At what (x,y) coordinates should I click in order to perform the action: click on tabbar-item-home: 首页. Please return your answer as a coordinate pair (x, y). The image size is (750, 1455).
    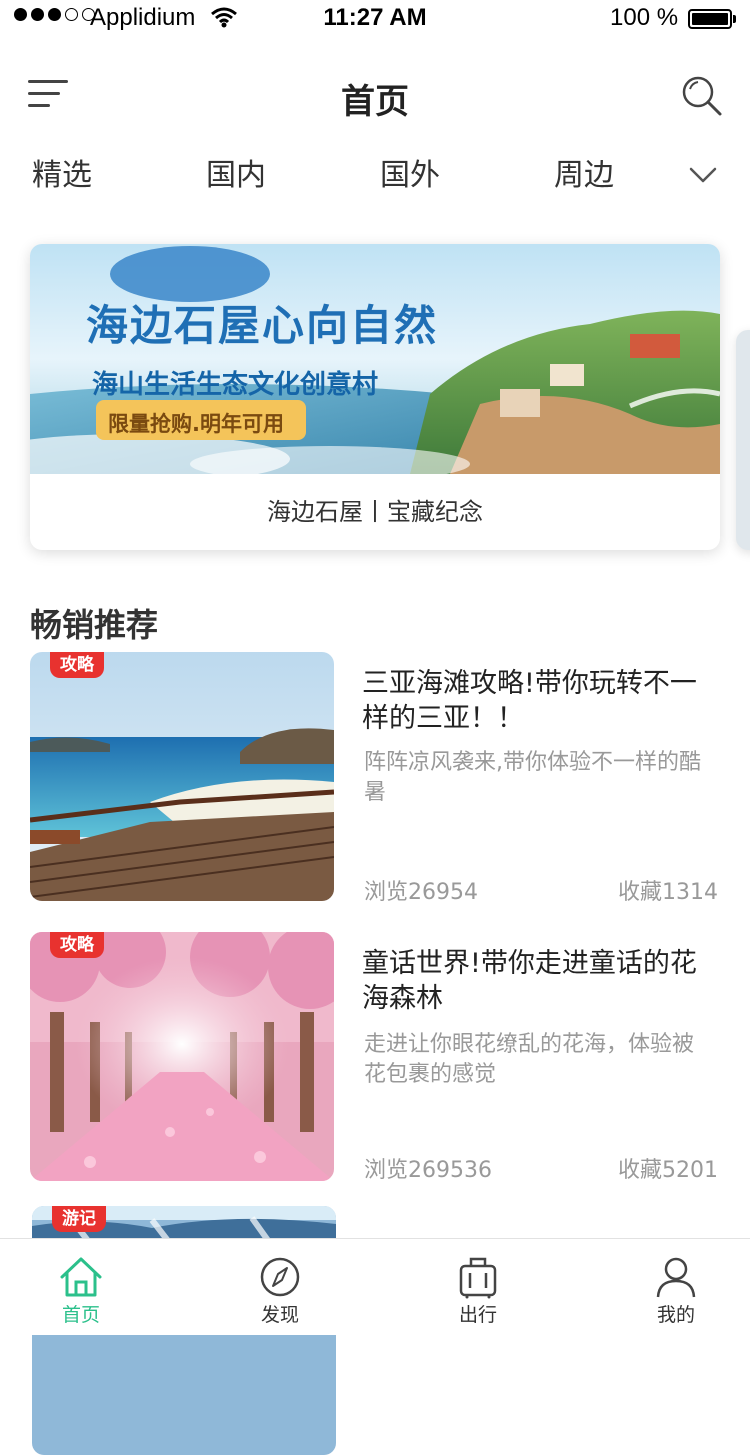
    Looking at the image, I should click on (81, 1291).